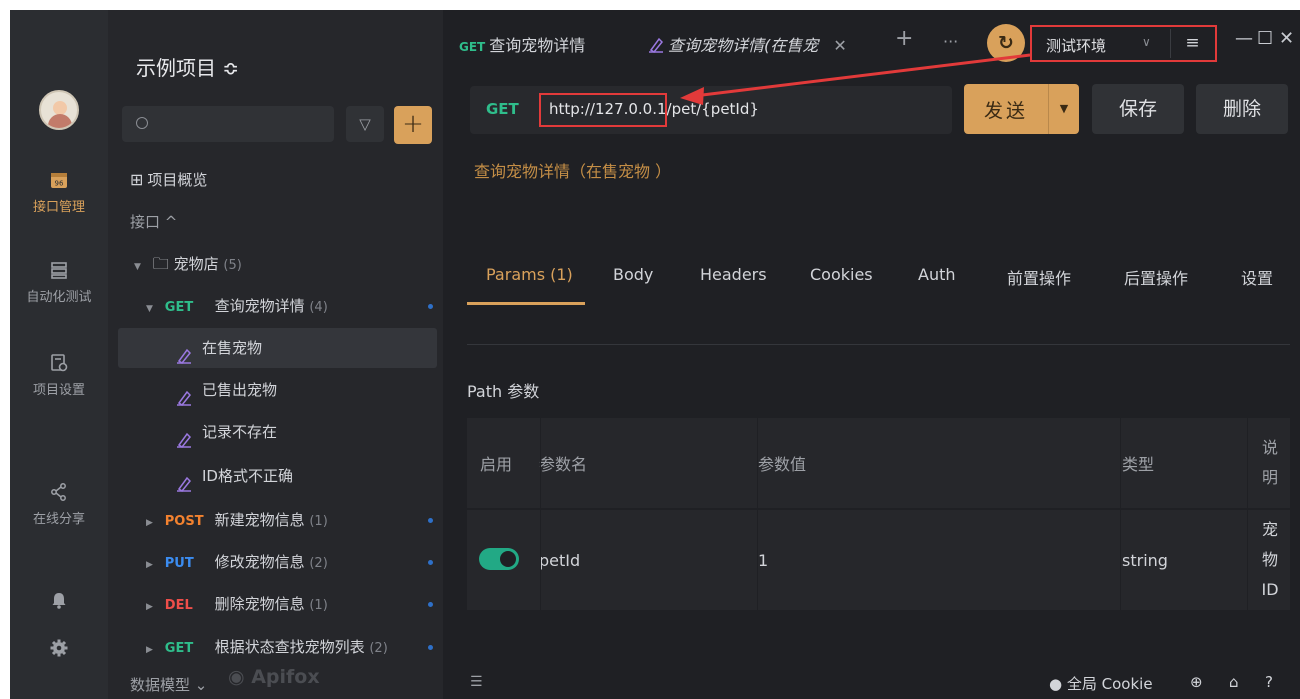  What do you see at coordinates (711, 110) in the screenshot?
I see `url-input: GET http://127.0.0.1/pet/{petId}` at bounding box center [711, 110].